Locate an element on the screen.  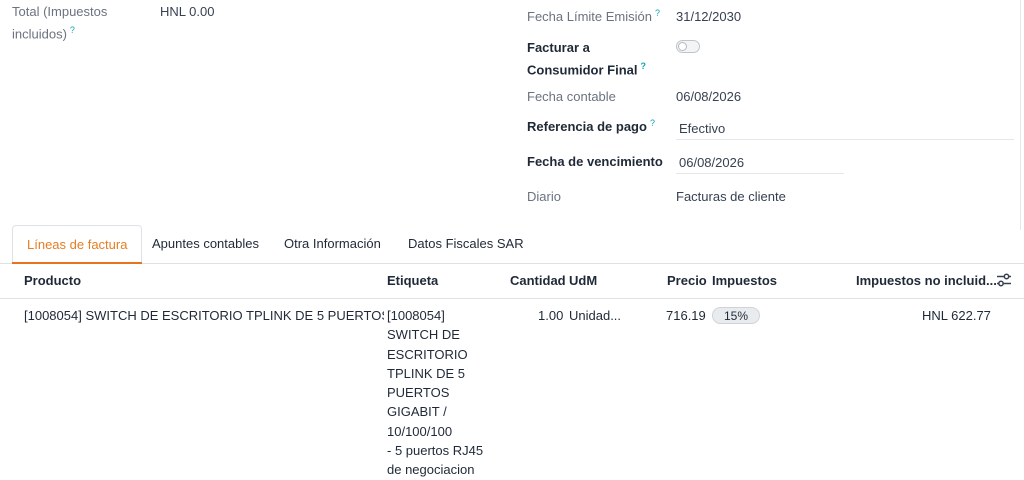
fecha-limite-label: Fecha Límite Emisión is located at coordinates (589, 16).